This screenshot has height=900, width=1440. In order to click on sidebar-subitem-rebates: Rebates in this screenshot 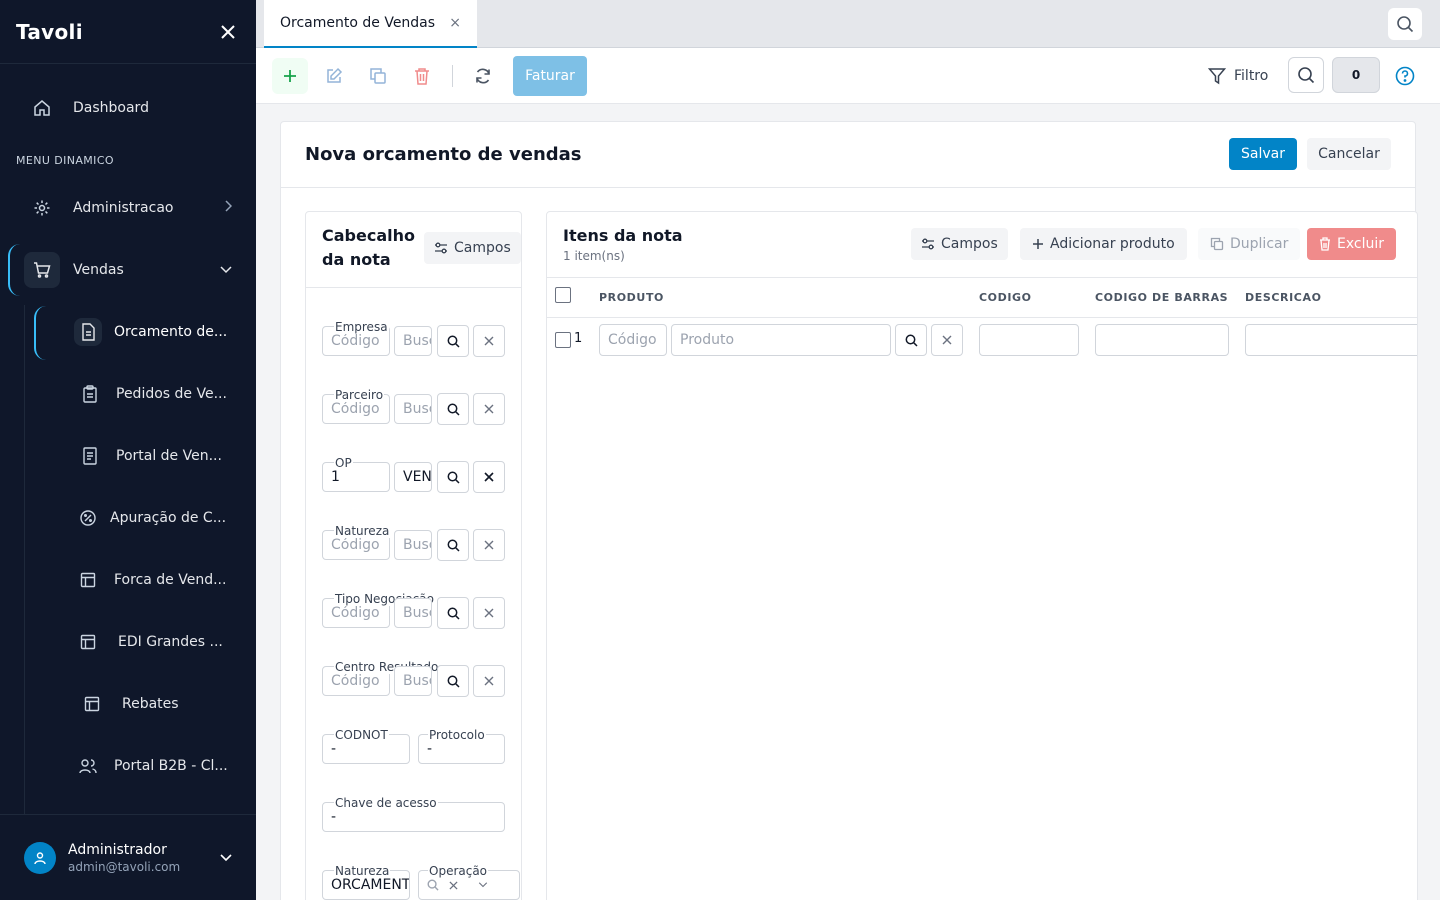, I will do `click(128, 704)`.